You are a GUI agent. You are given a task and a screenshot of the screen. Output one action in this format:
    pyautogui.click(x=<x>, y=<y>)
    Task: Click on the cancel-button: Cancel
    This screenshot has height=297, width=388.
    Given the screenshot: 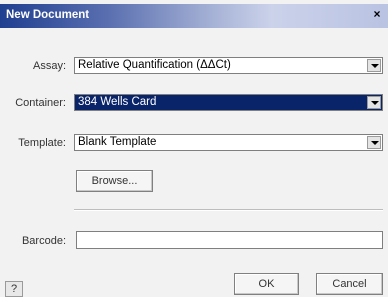 What is the action you would take?
    pyautogui.click(x=349, y=284)
    